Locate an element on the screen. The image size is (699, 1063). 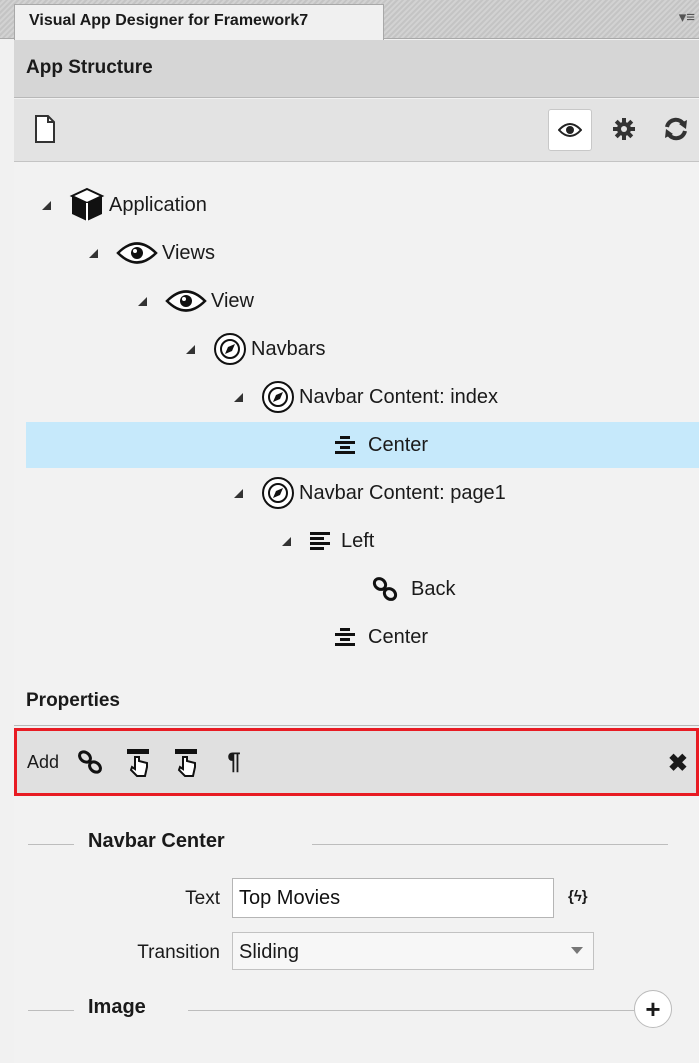
tree-item-navbar-content-index: Navbar Content: index is located at coordinates (366, 397).